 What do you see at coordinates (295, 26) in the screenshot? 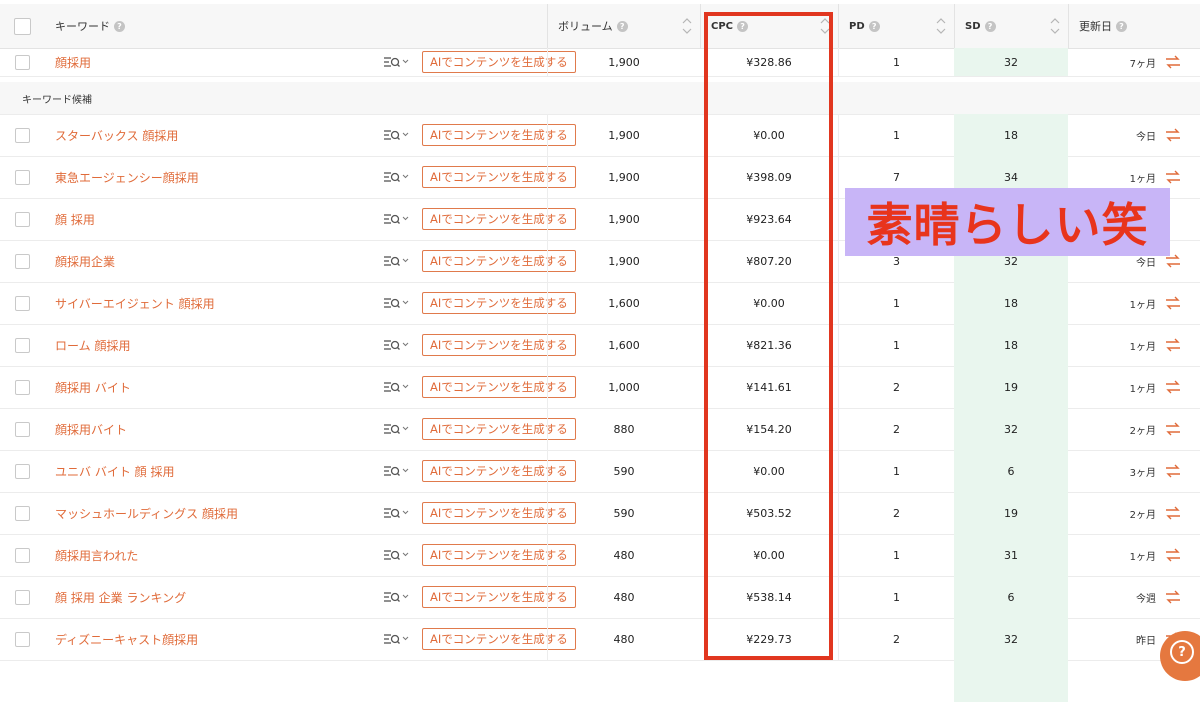
I see `header-keyword: キーワード ?` at bounding box center [295, 26].